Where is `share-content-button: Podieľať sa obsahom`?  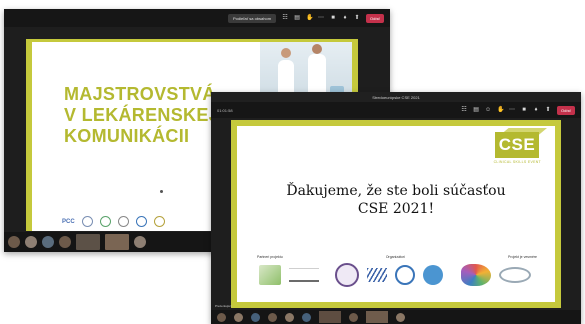
share-content-button: Podieľať sa obsahom is located at coordinates (252, 18).